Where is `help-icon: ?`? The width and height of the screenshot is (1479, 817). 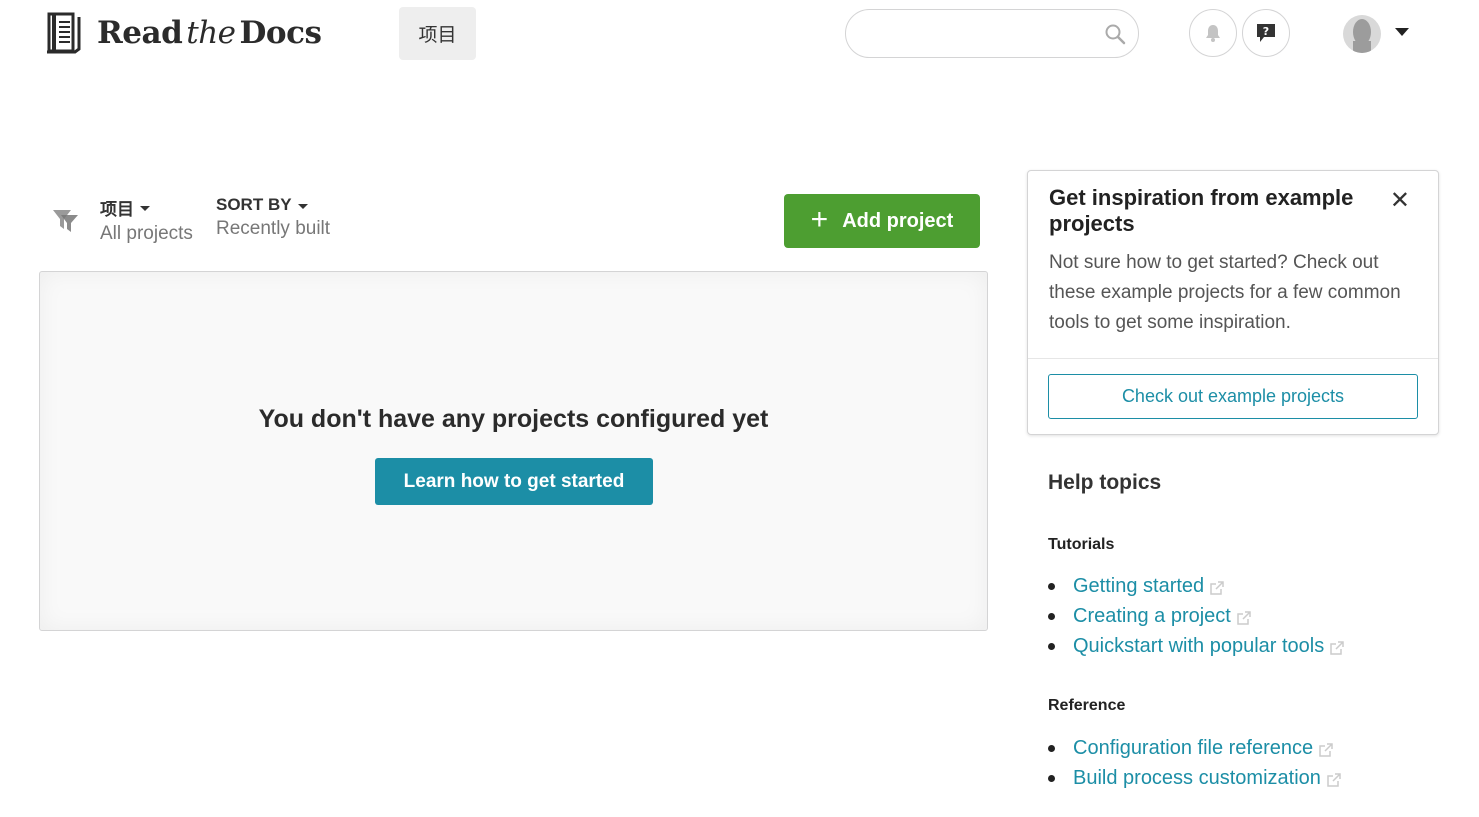 help-icon: ? is located at coordinates (1266, 33).